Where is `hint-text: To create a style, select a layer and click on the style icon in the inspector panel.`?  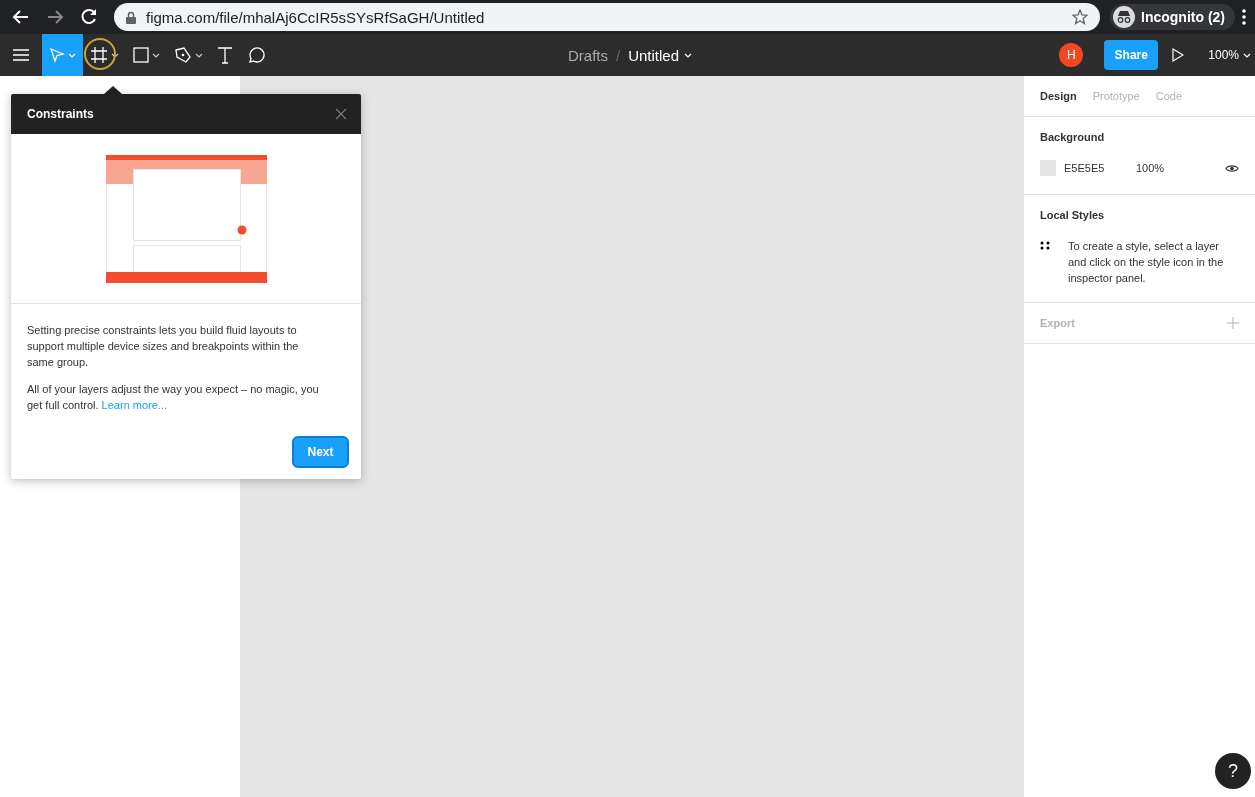 hint-text: To create a style, select a layer and click on the style icon in the inspector panel. is located at coordinates (1146, 262).